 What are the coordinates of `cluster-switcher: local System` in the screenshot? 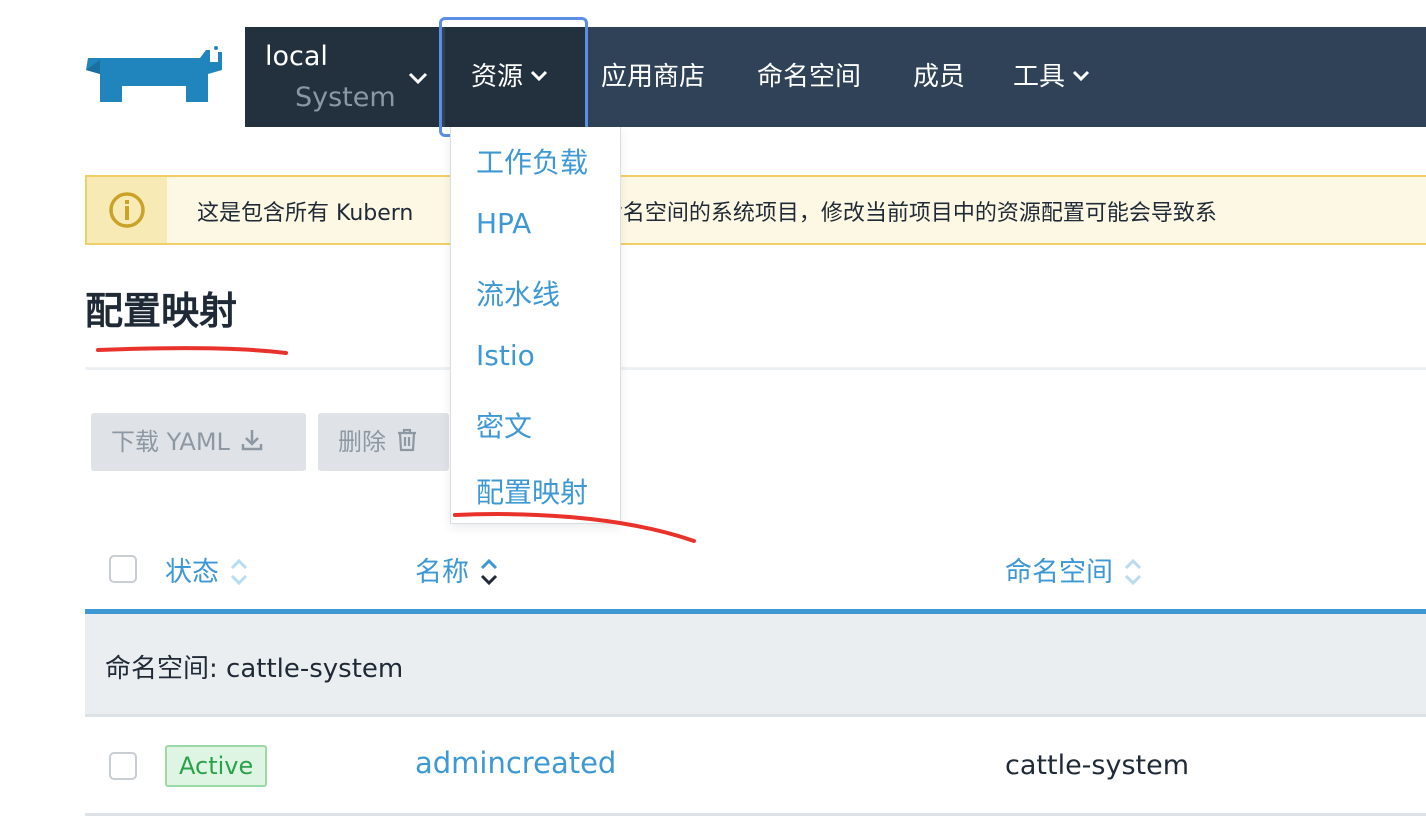 It's located at (342, 77).